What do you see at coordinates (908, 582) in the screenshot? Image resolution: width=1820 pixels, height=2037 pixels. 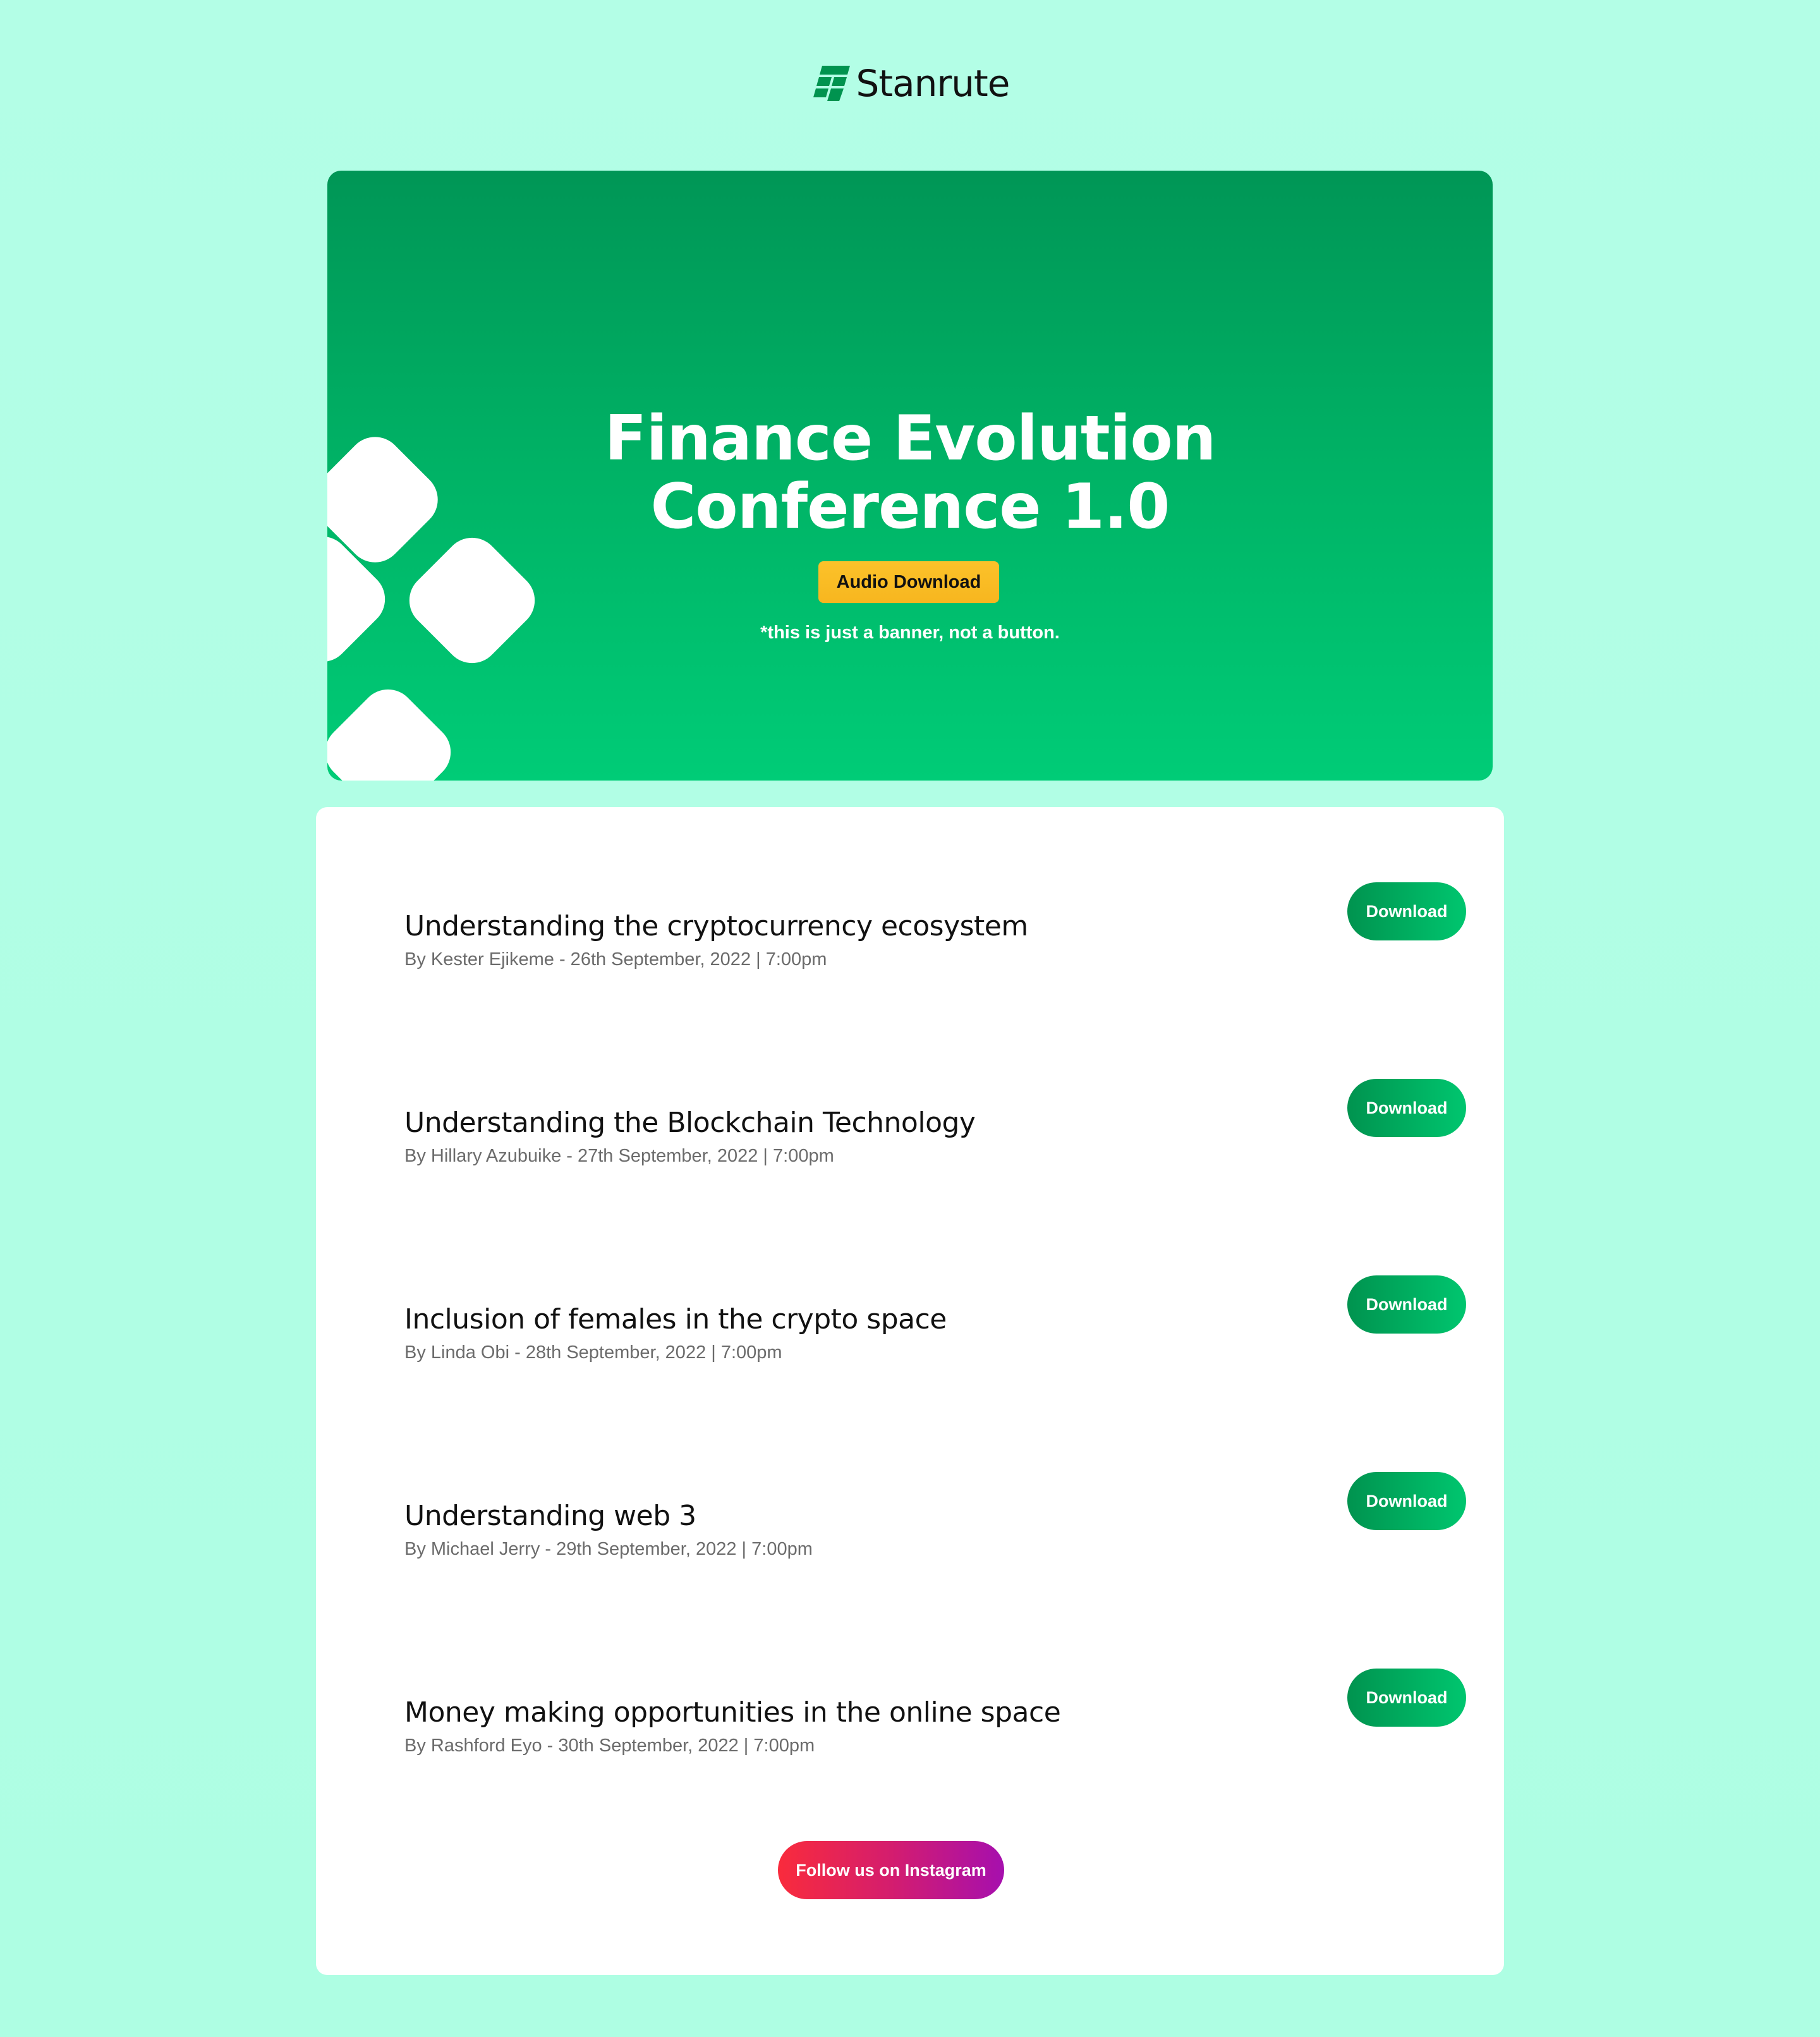 I see `audio-download-badge: Audio Download` at bounding box center [908, 582].